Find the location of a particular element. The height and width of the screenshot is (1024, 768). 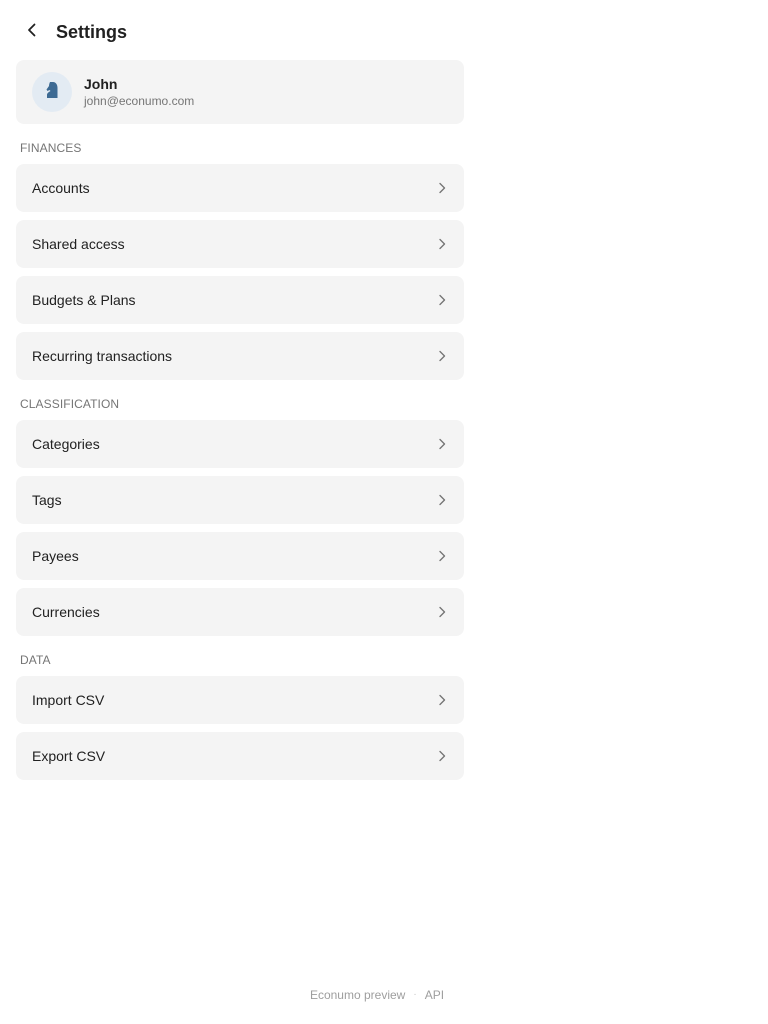

preview-link: Econumo preview is located at coordinates (357, 995).